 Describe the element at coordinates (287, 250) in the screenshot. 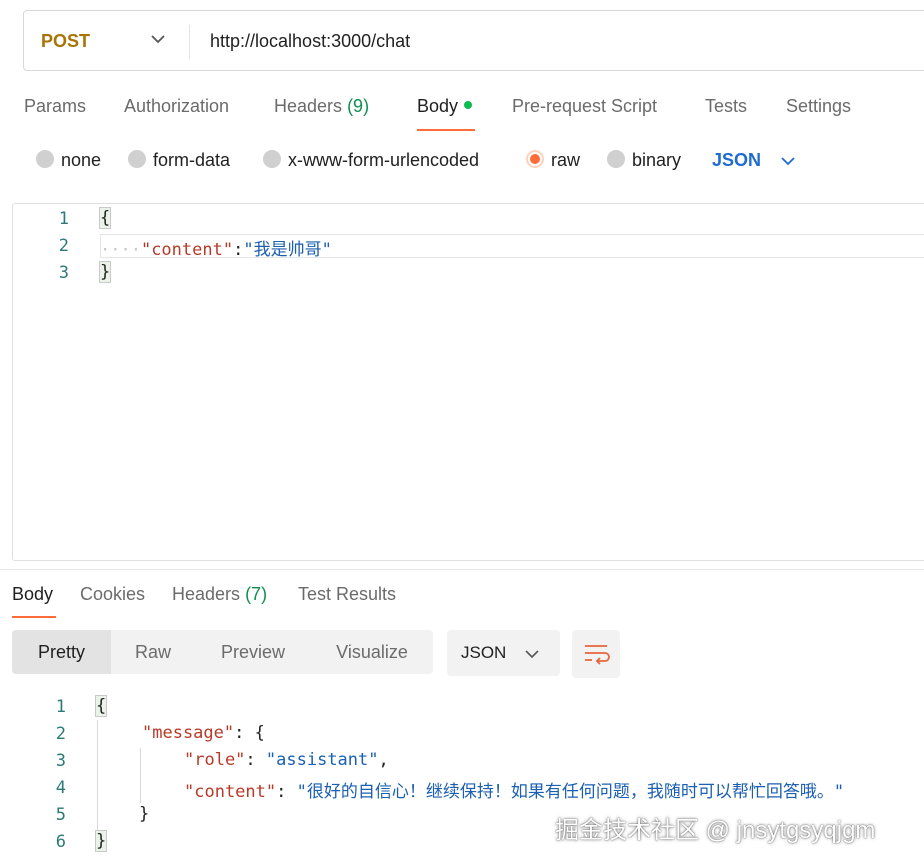

I see `json-value: "我是帅哥"` at that location.